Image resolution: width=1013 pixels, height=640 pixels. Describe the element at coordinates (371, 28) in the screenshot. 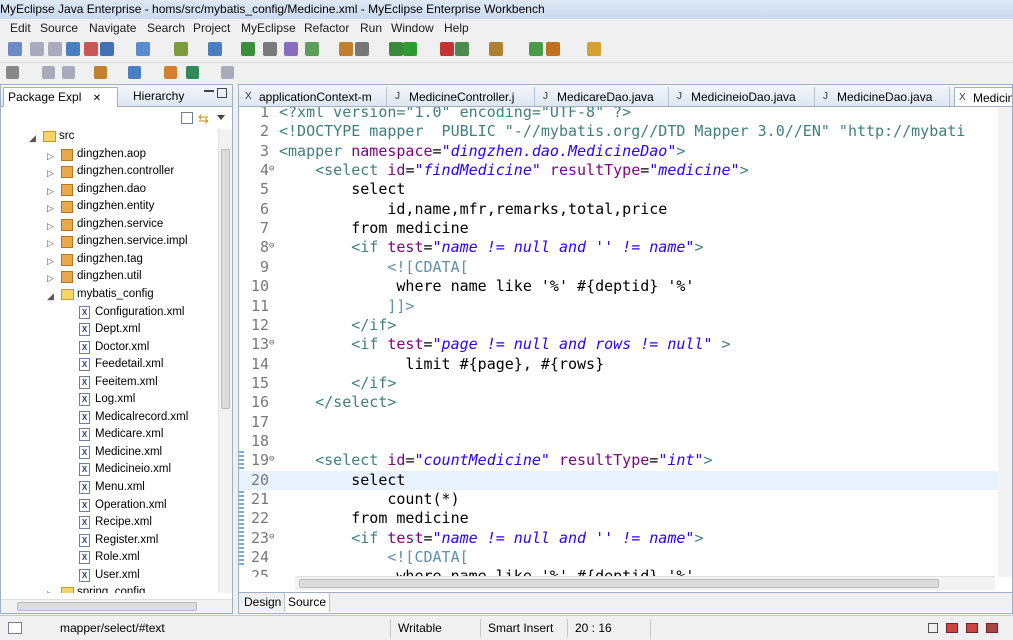

I see `menu-item: Run` at that location.